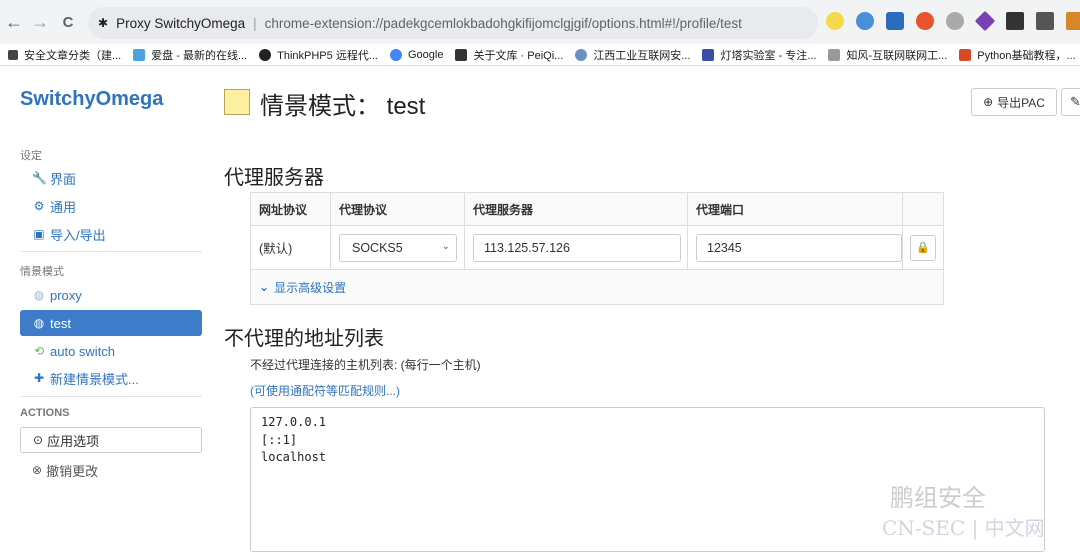 This screenshot has width=1080, height=552. What do you see at coordinates (103, 23) in the screenshot?
I see `extension-puzzle-icon: ✱` at bounding box center [103, 23].